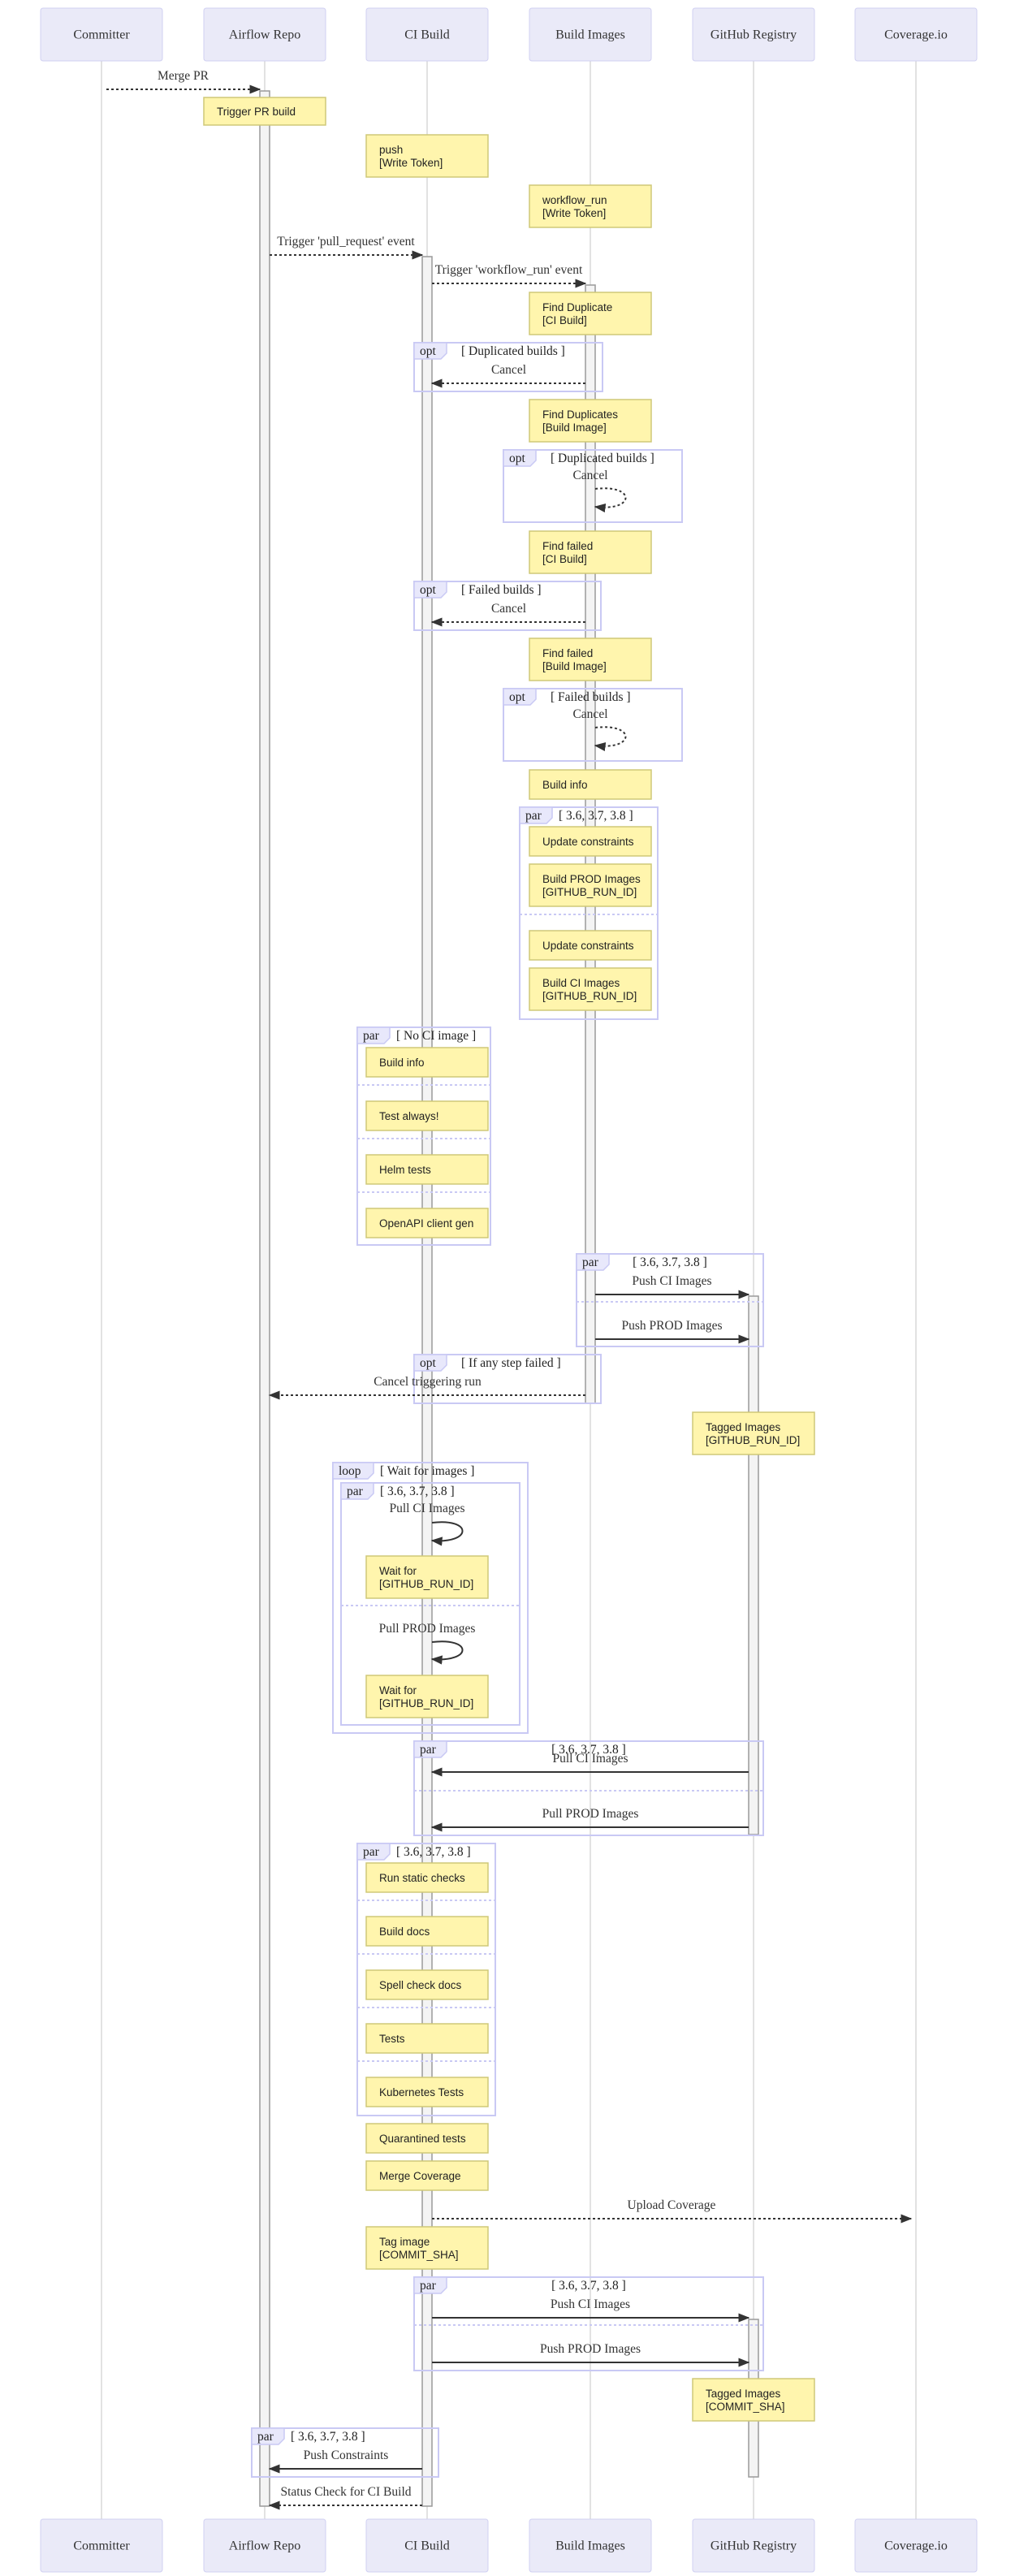  What do you see at coordinates (581, 983) in the screenshot?
I see `note-text: Build CI Images` at bounding box center [581, 983].